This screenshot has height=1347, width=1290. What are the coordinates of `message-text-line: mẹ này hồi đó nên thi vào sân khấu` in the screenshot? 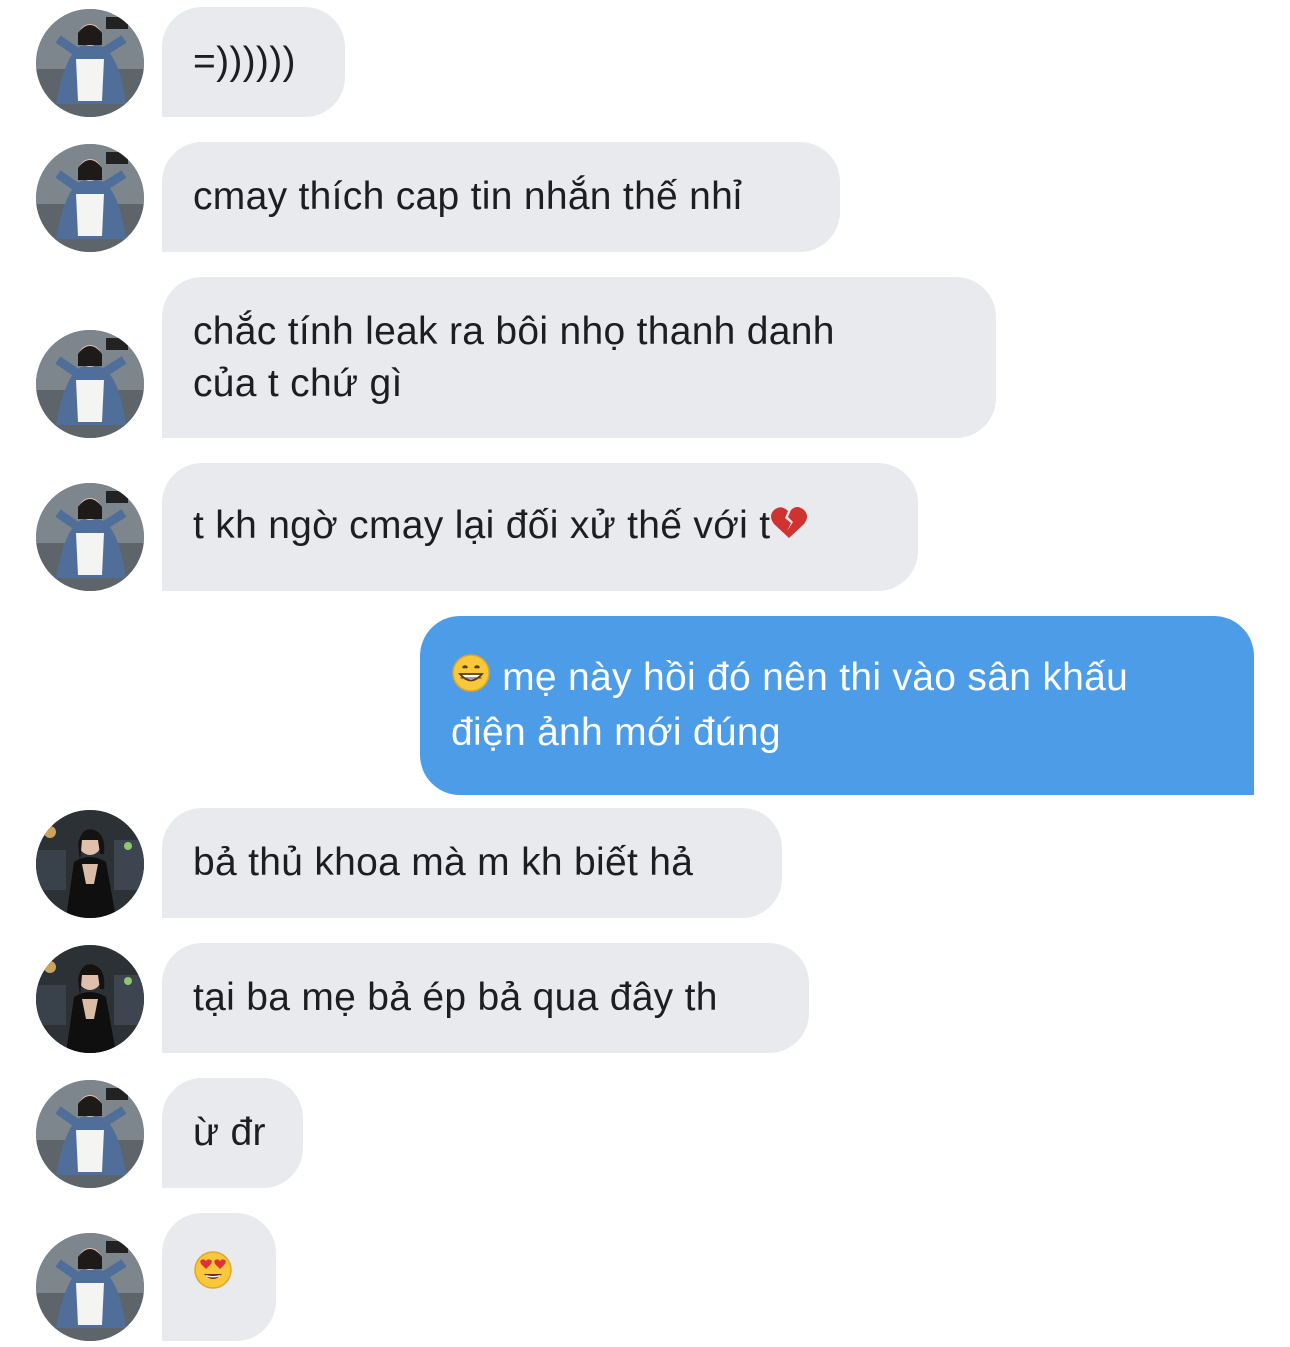 It's located at (837, 679).